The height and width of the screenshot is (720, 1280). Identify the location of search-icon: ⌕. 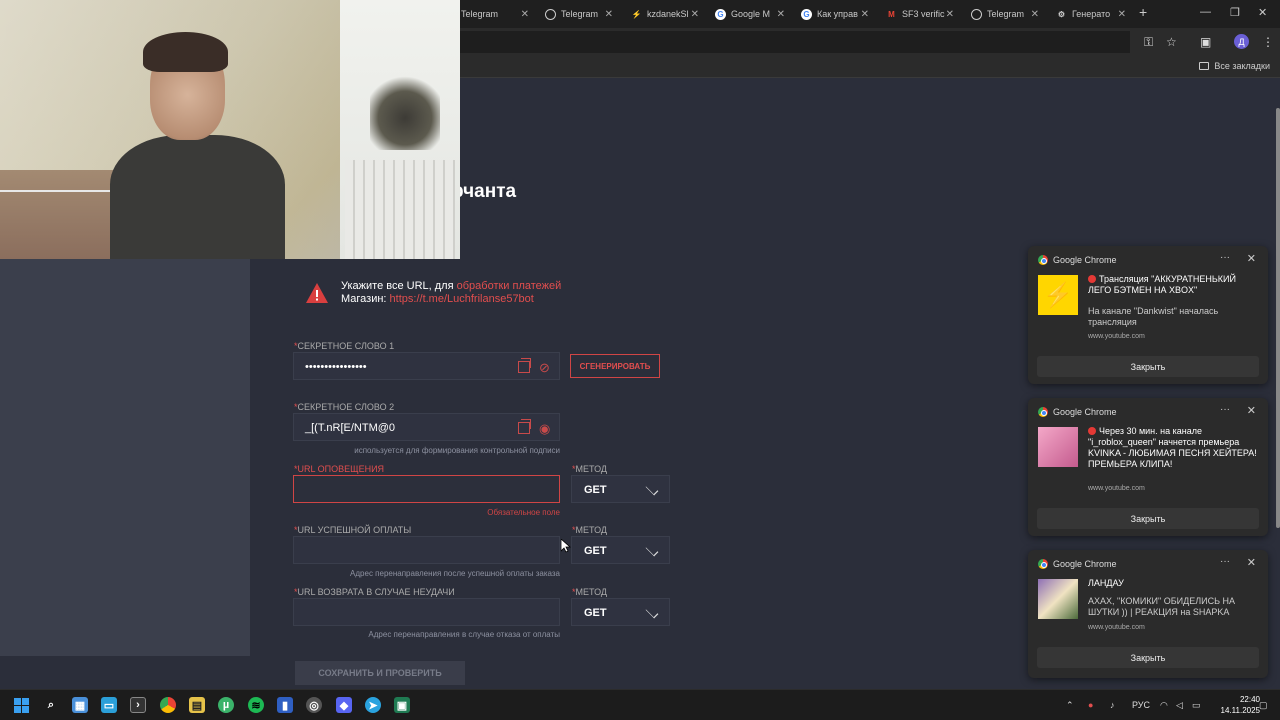
(51, 705).